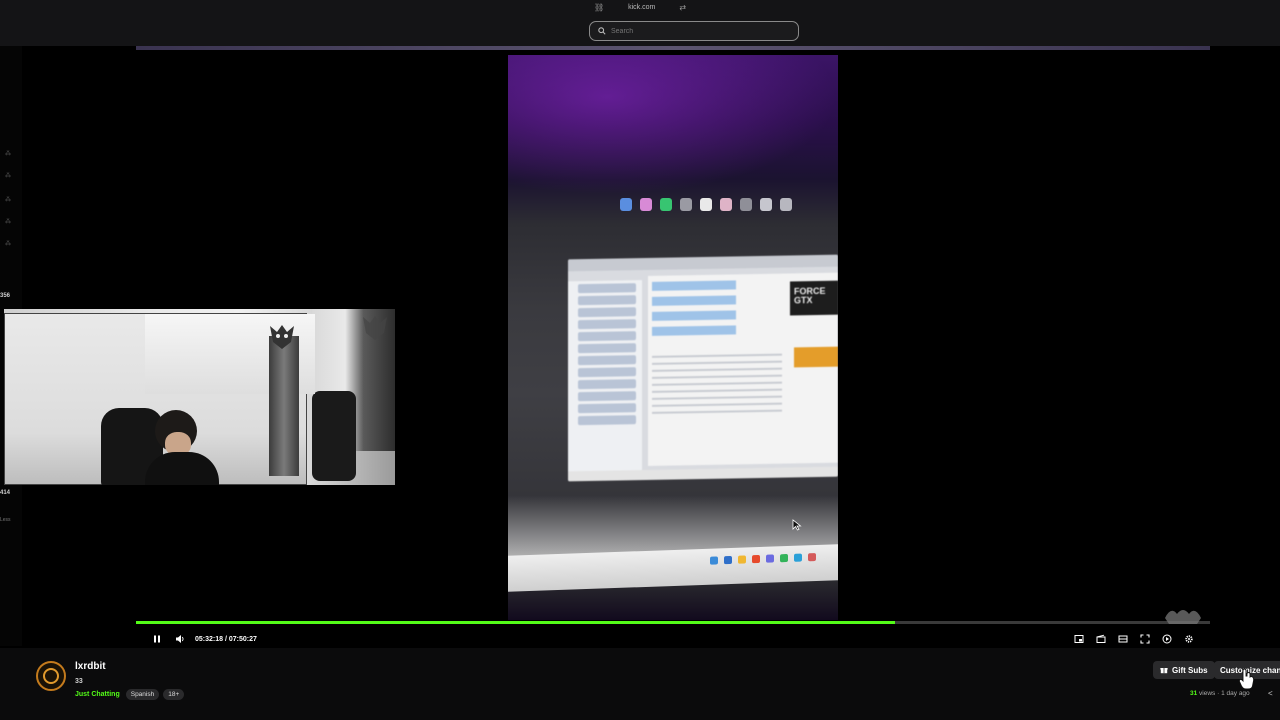 The image size is (1280, 720). What do you see at coordinates (5, 296) in the screenshot?
I see `rail-viewer-count: 356` at bounding box center [5, 296].